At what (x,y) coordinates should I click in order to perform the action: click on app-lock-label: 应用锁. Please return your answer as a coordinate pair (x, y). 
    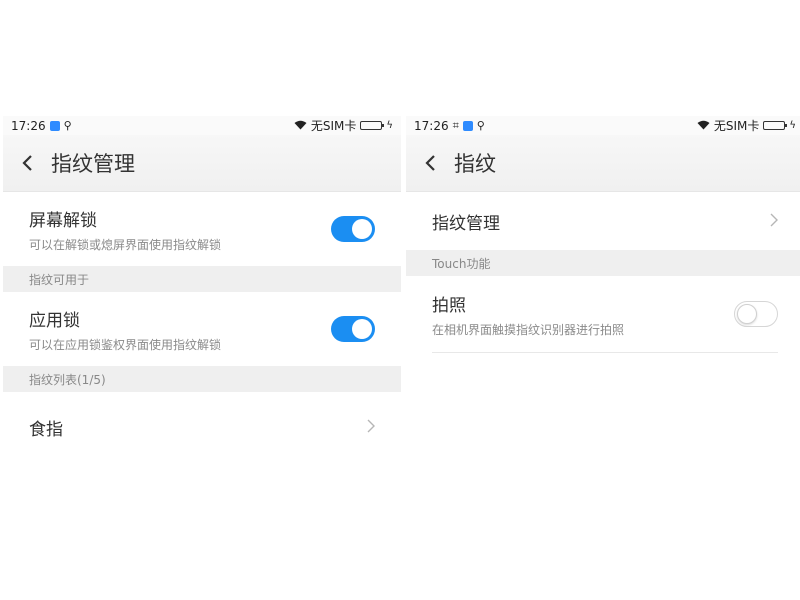
    Looking at the image, I should click on (54, 320).